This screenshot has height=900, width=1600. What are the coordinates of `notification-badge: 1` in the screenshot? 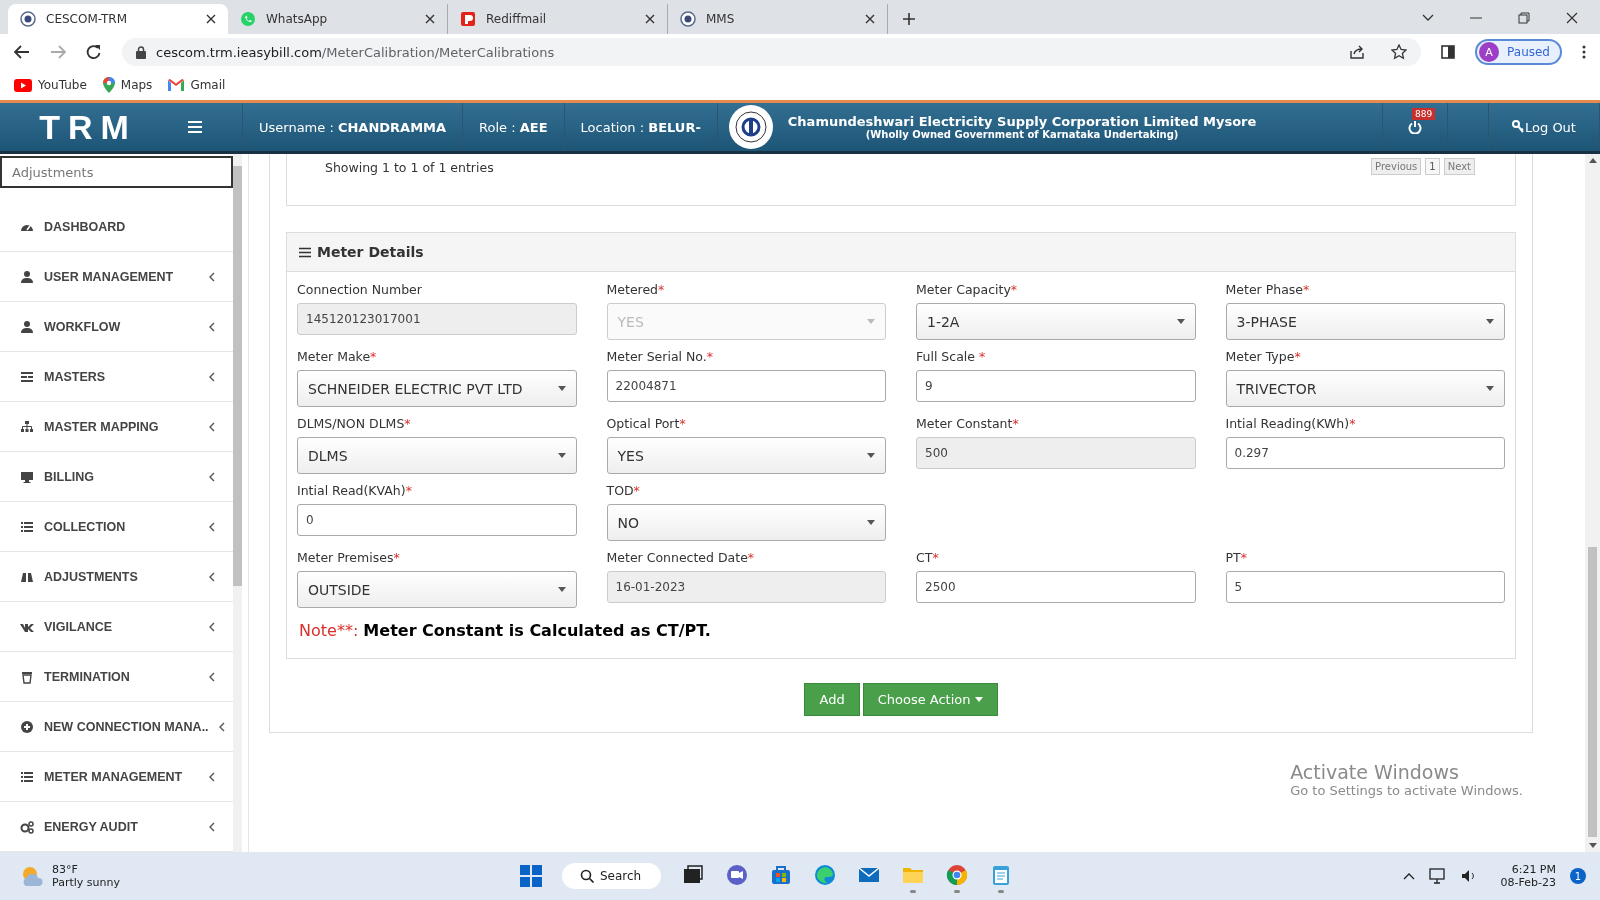 It's located at (1578, 876).